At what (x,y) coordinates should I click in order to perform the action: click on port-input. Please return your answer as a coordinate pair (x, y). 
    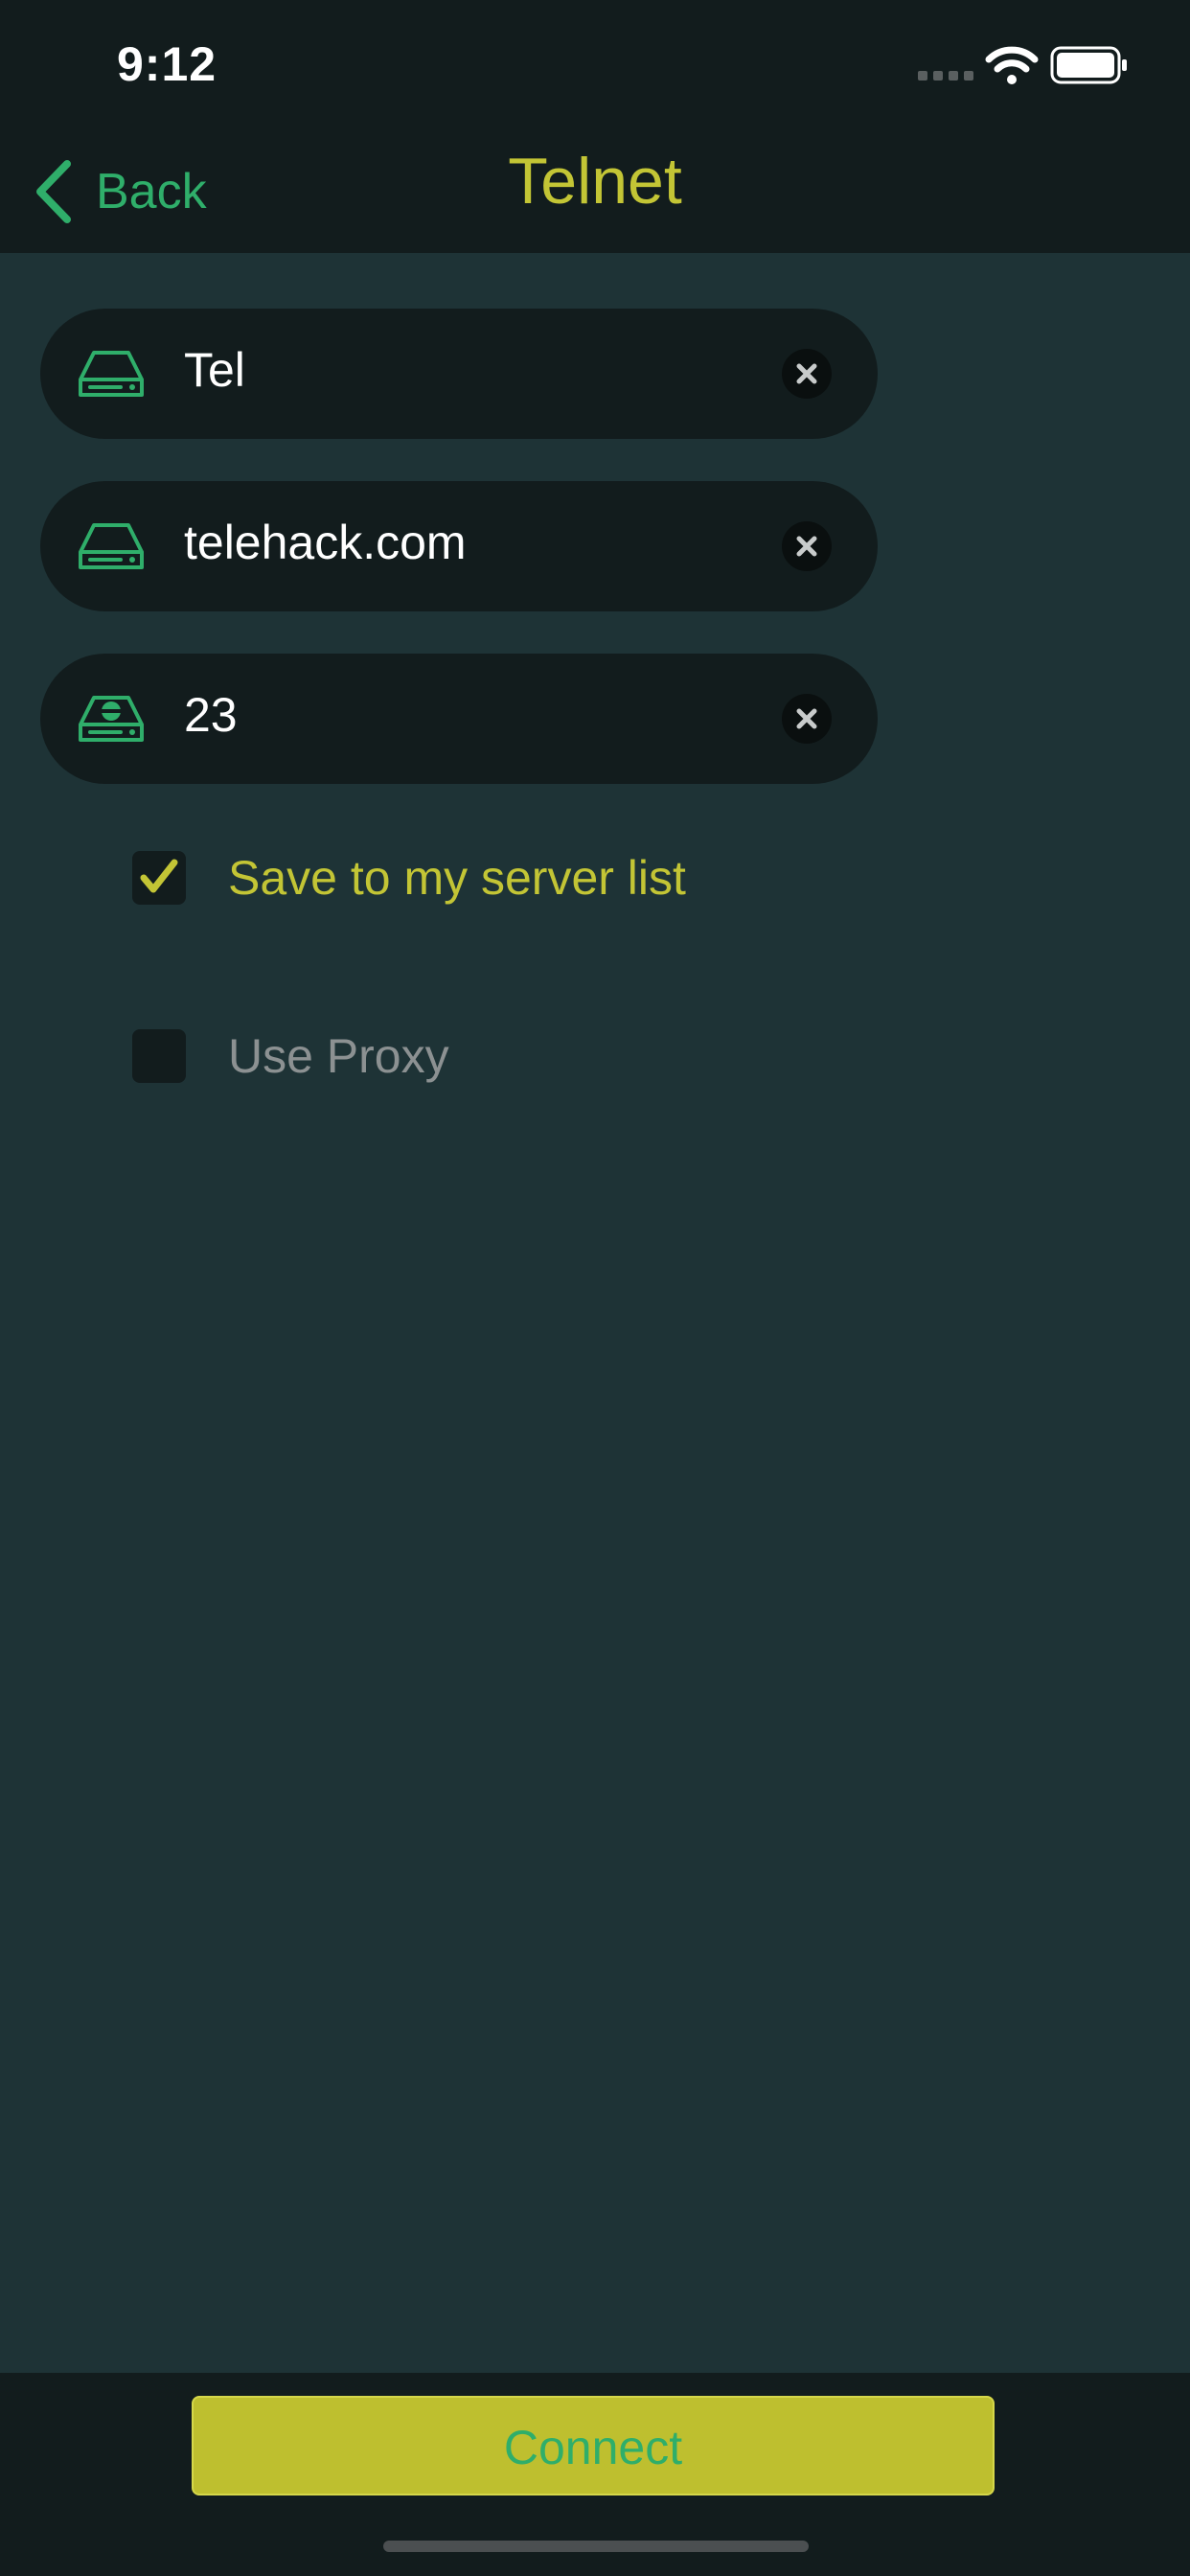
    Looking at the image, I should click on (481, 715).